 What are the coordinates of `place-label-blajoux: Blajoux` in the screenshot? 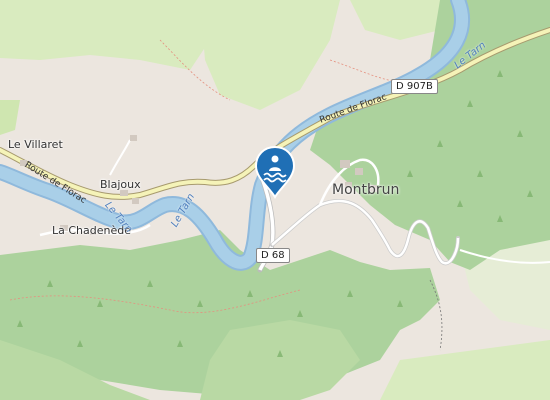 It's located at (120, 184).